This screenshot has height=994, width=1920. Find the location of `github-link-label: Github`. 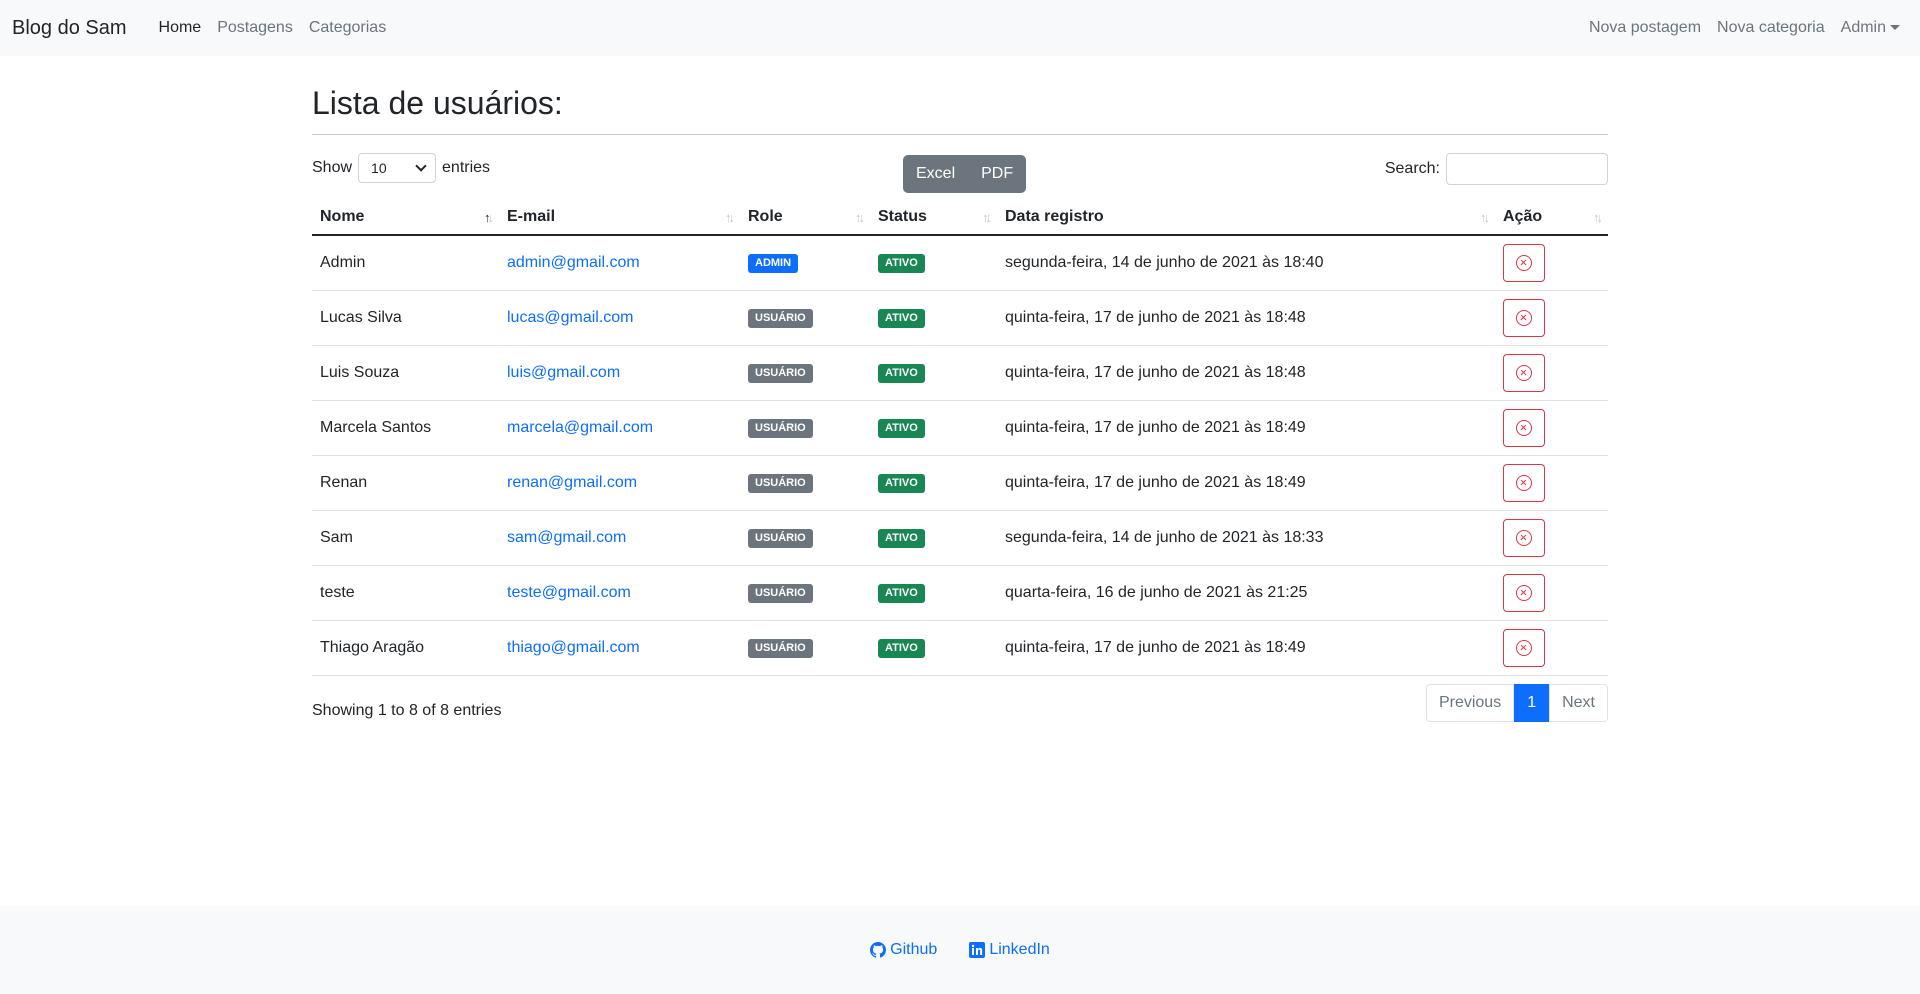

github-link-label: Github is located at coordinates (914, 949).